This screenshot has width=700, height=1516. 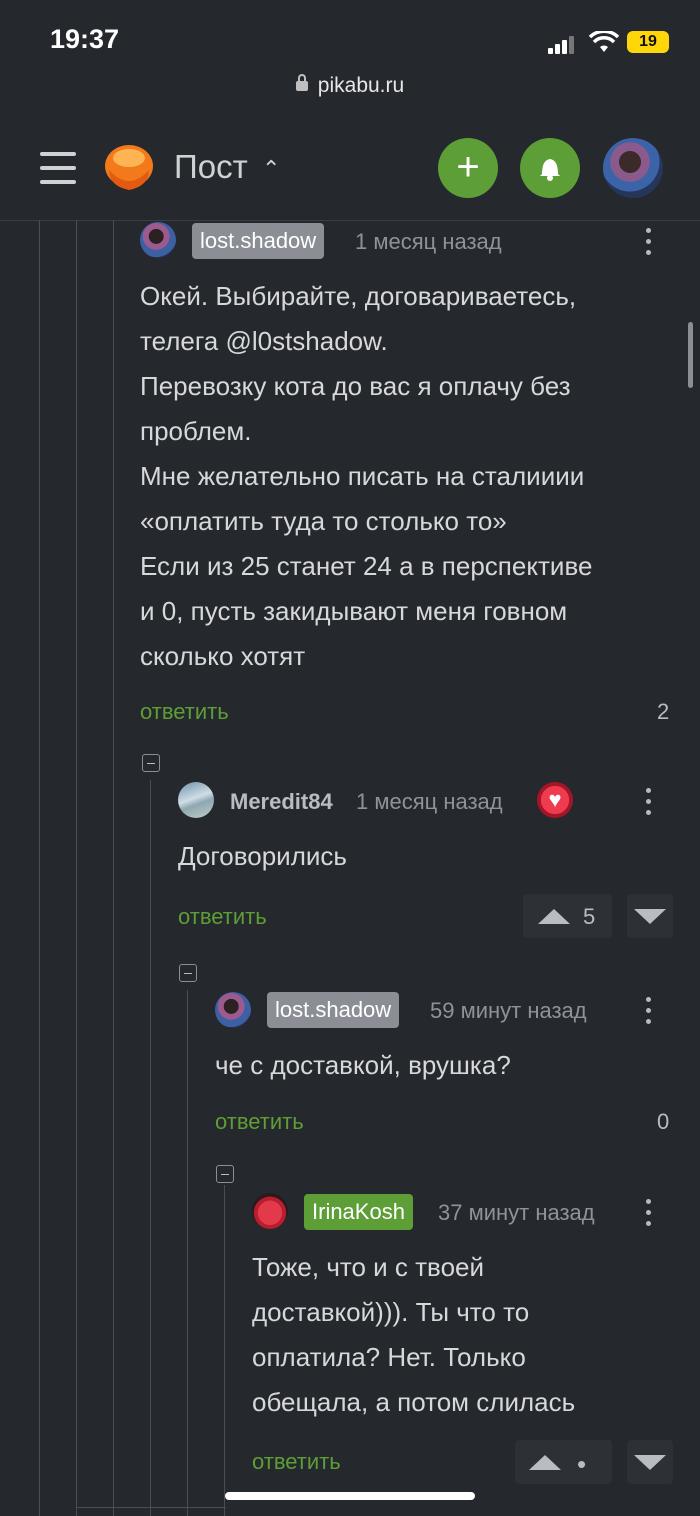 I want to click on address-bar: pikabu.ru, so click(x=350, y=86).